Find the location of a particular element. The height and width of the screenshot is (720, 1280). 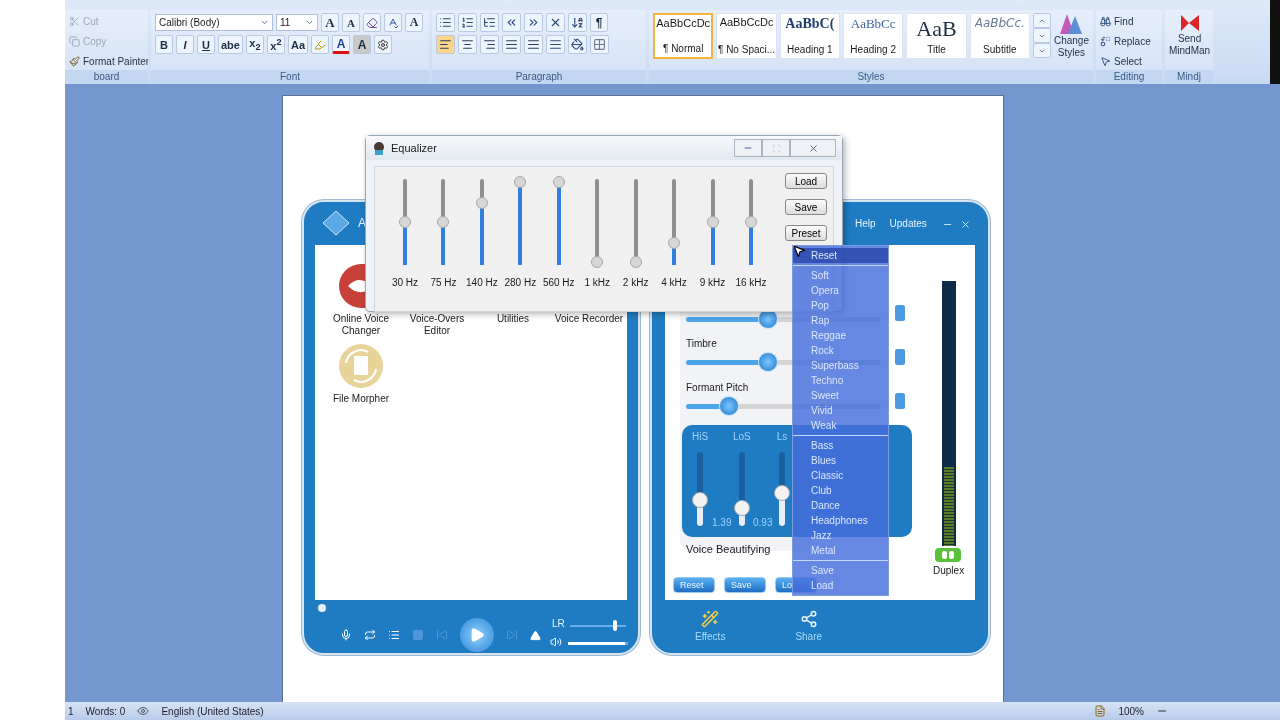

duplex-label: Duplex is located at coordinates (949, 570).